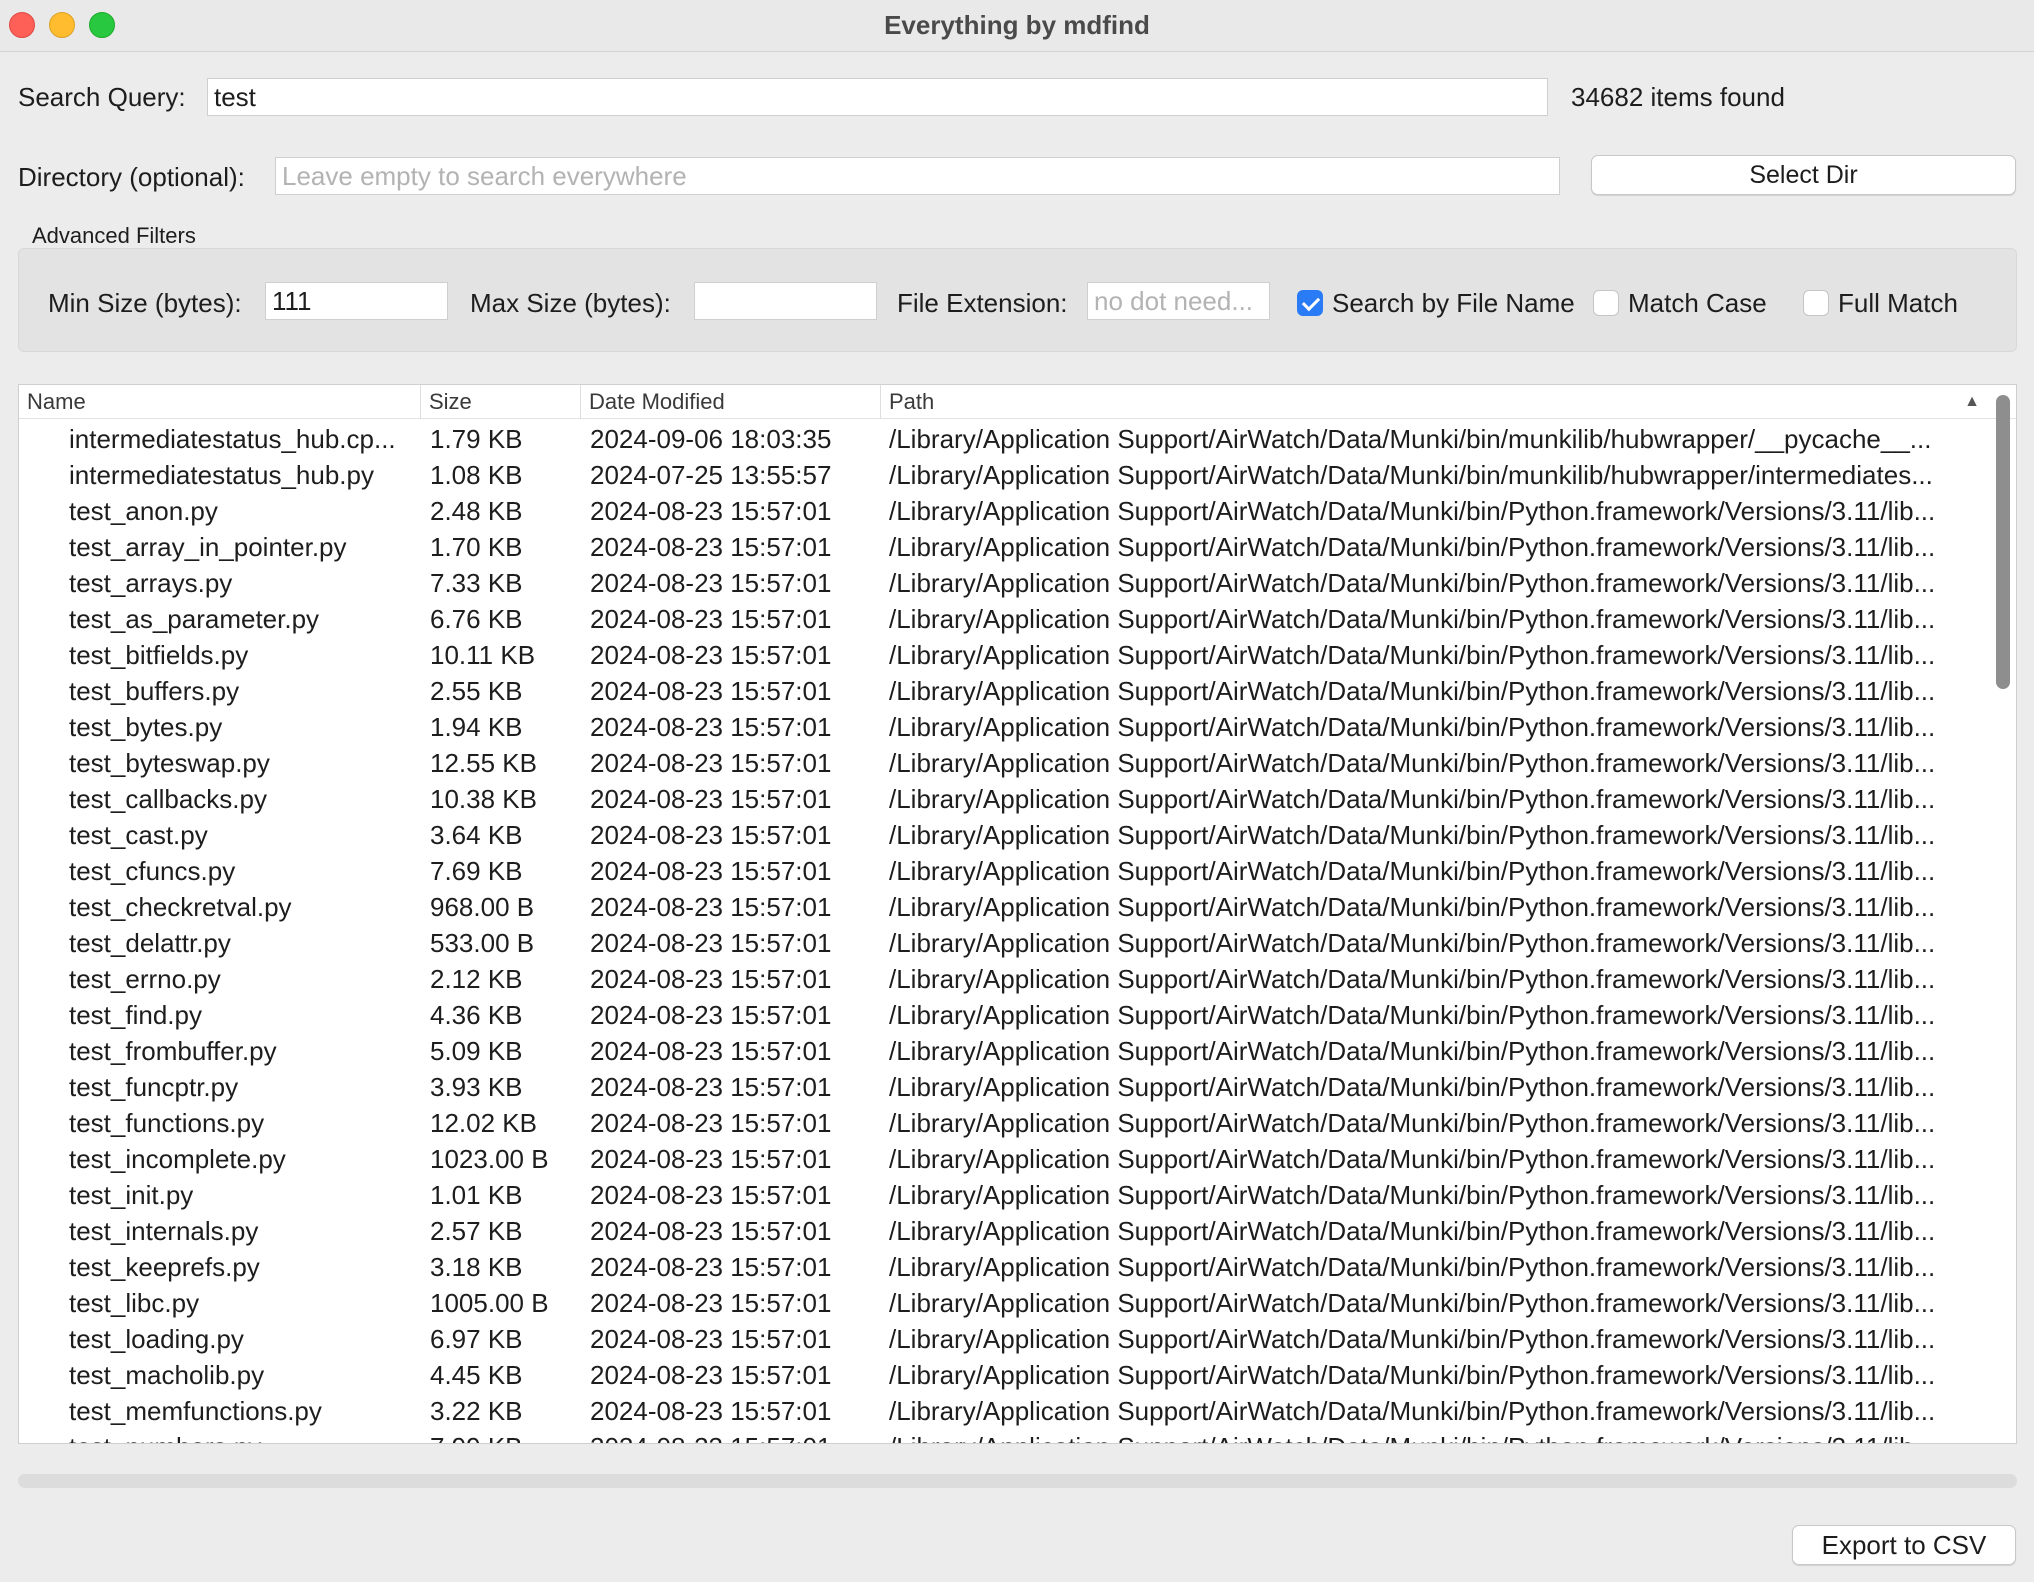 This screenshot has height=1582, width=2034. I want to click on window-title: Everything by mdfind, so click(1017, 25).